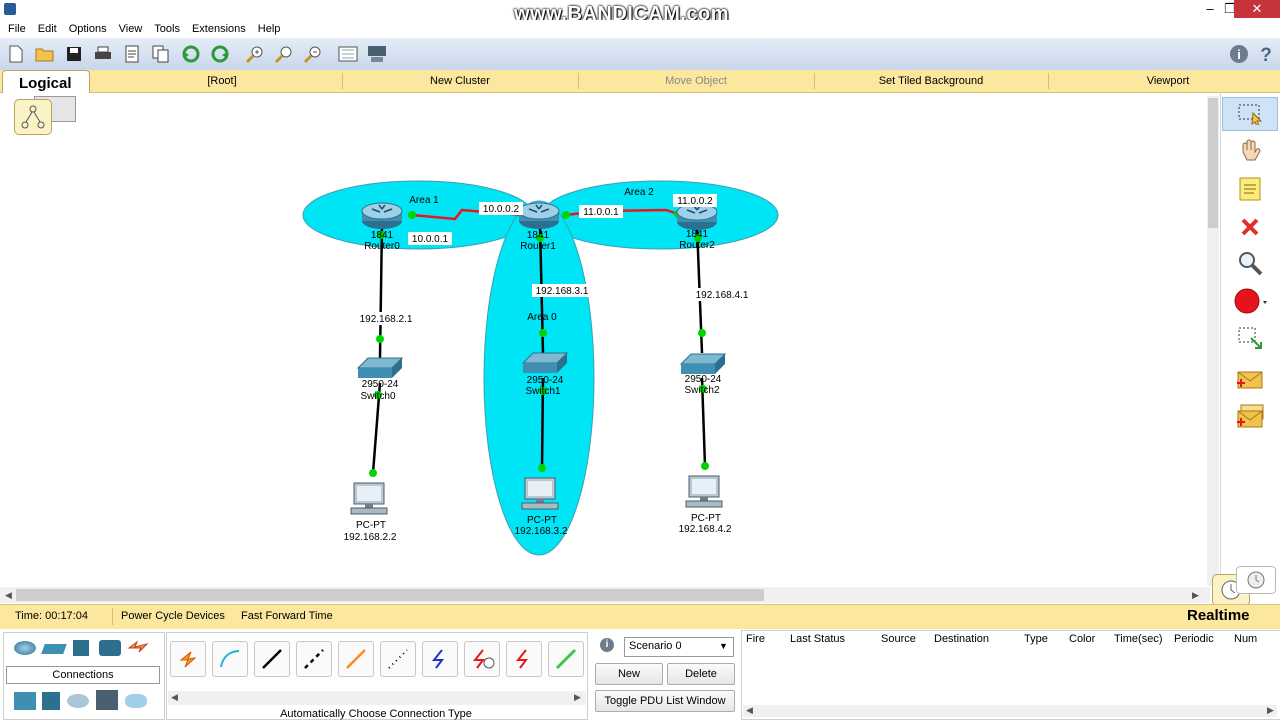 Image resolution: width=1280 pixels, height=720 pixels. I want to click on pdu-col-num: Num, so click(1246, 639).